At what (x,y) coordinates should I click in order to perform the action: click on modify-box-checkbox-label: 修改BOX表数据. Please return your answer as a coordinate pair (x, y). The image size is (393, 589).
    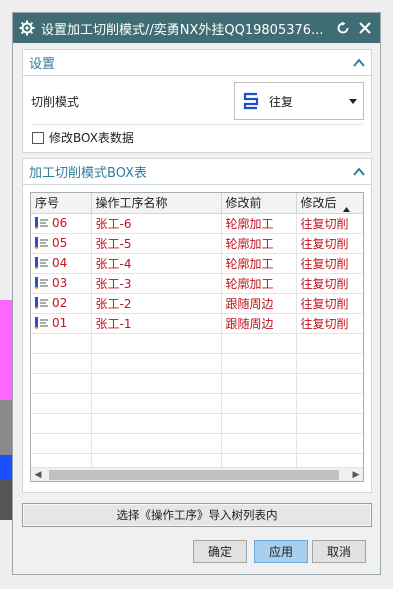
    Looking at the image, I should click on (91, 138).